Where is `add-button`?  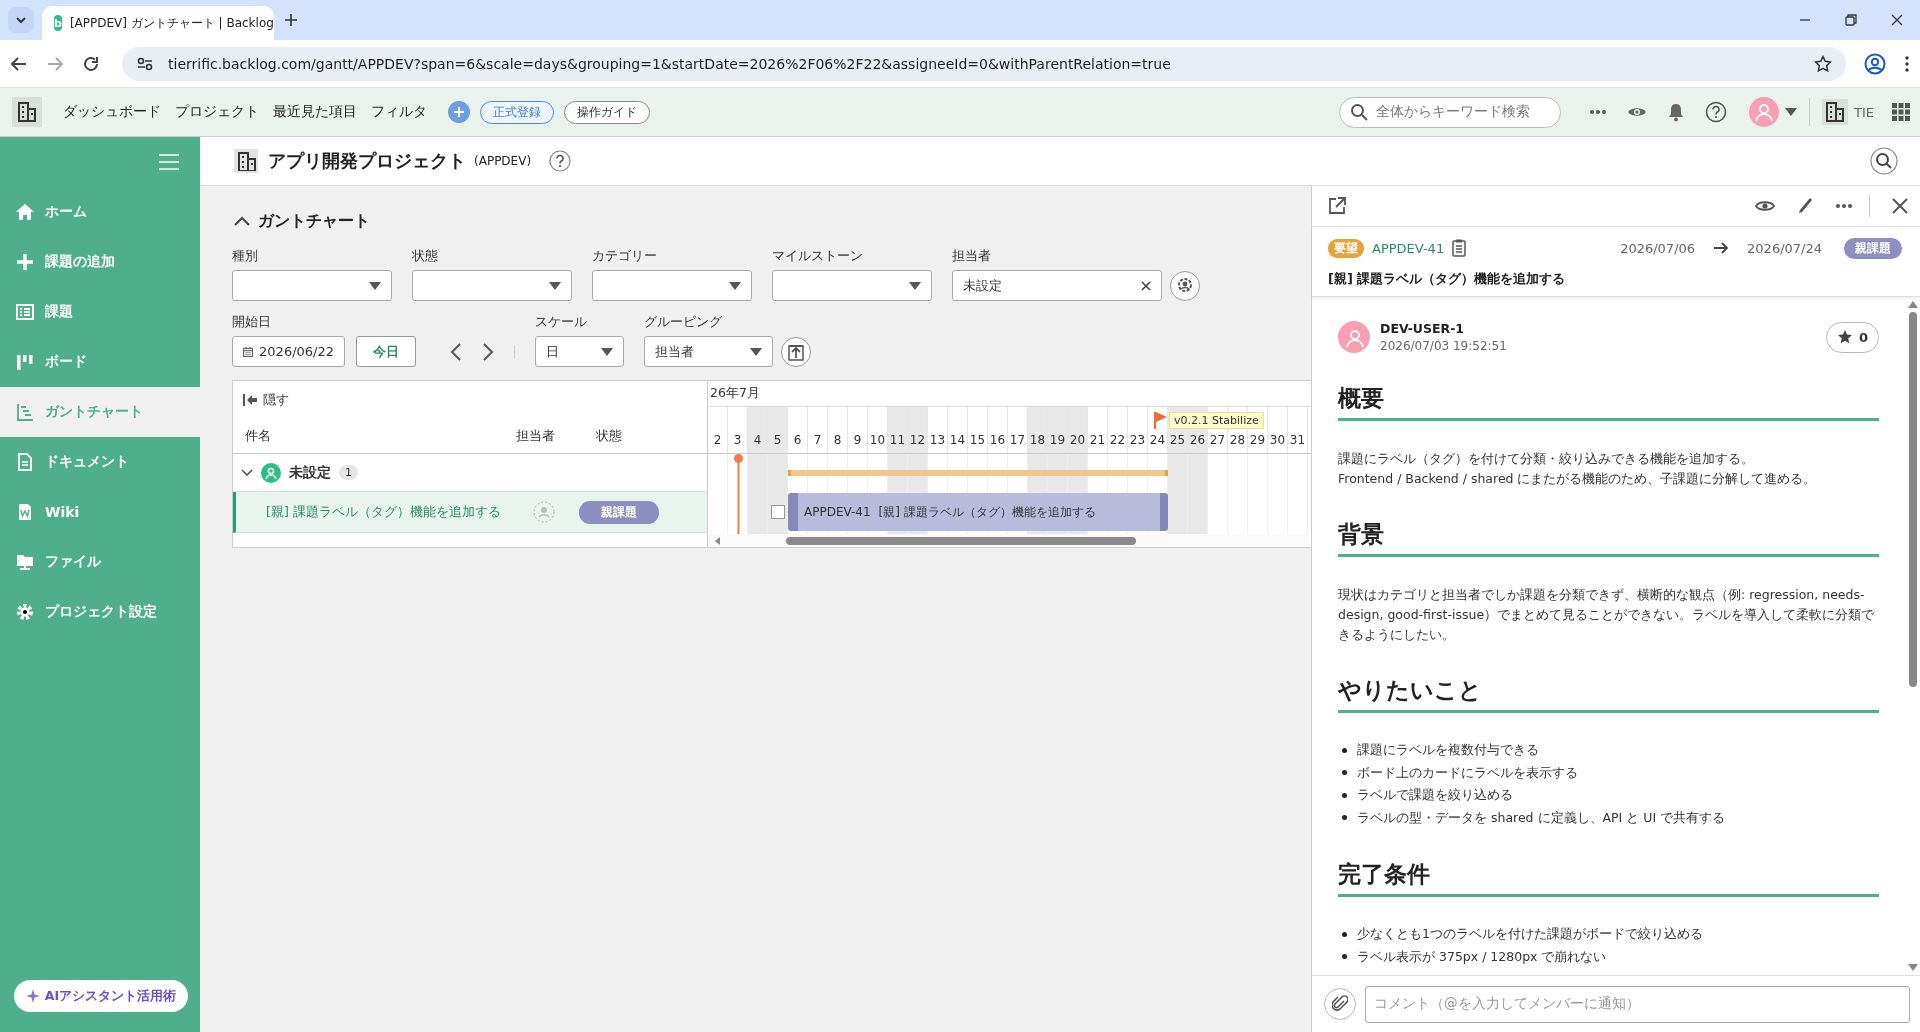 add-button is located at coordinates (459, 112).